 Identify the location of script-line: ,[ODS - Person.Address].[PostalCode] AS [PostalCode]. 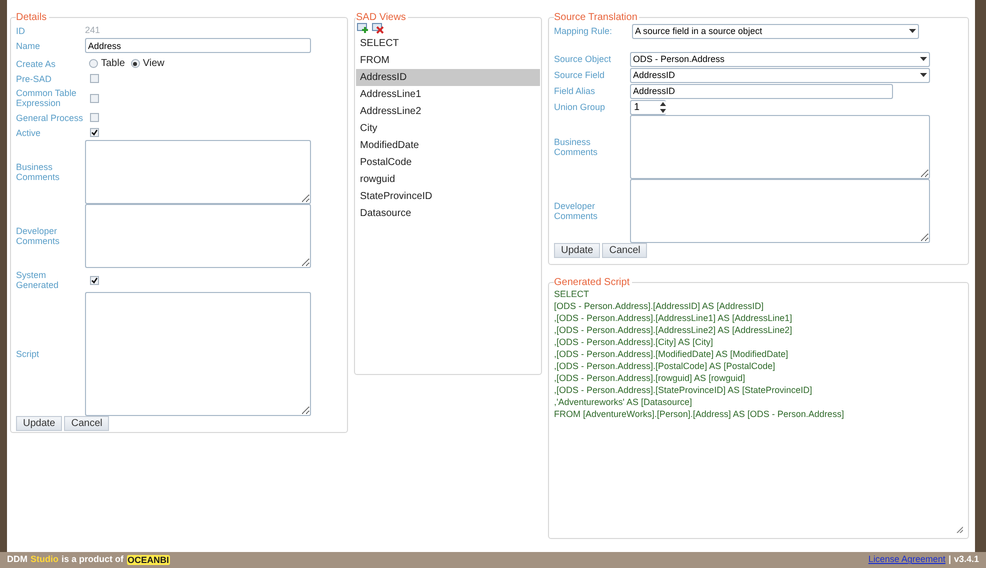
(665, 366).